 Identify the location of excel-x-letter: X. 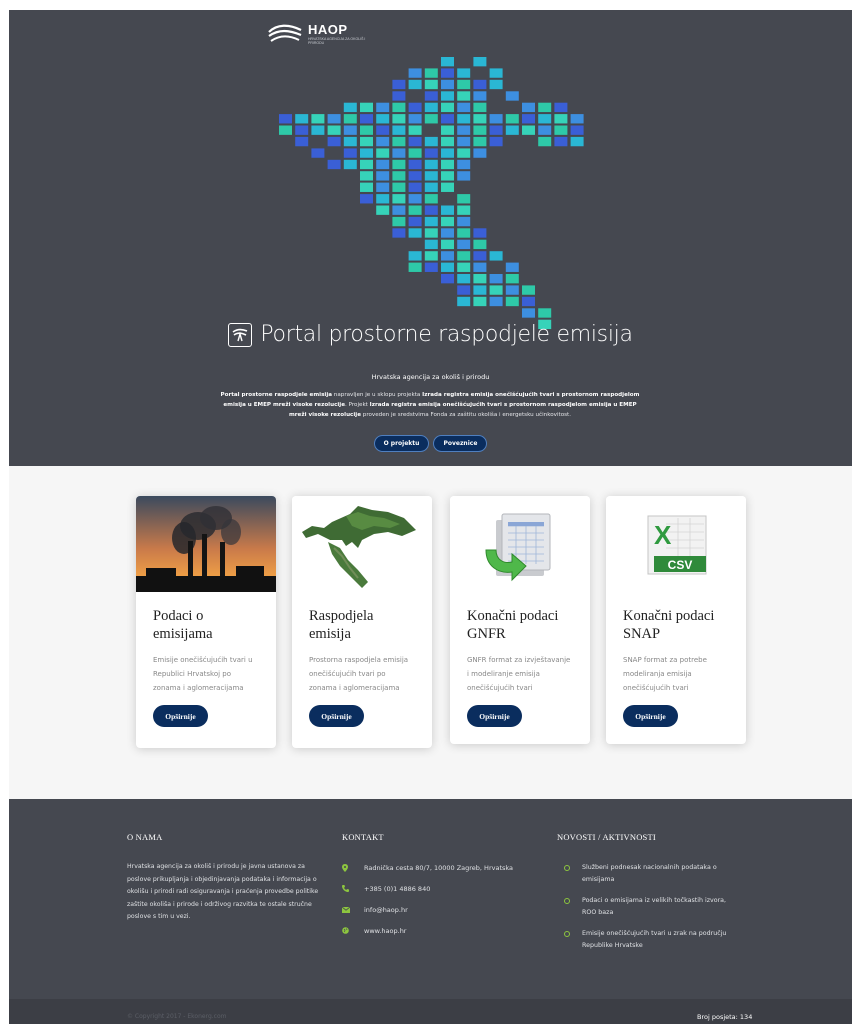
(663, 535).